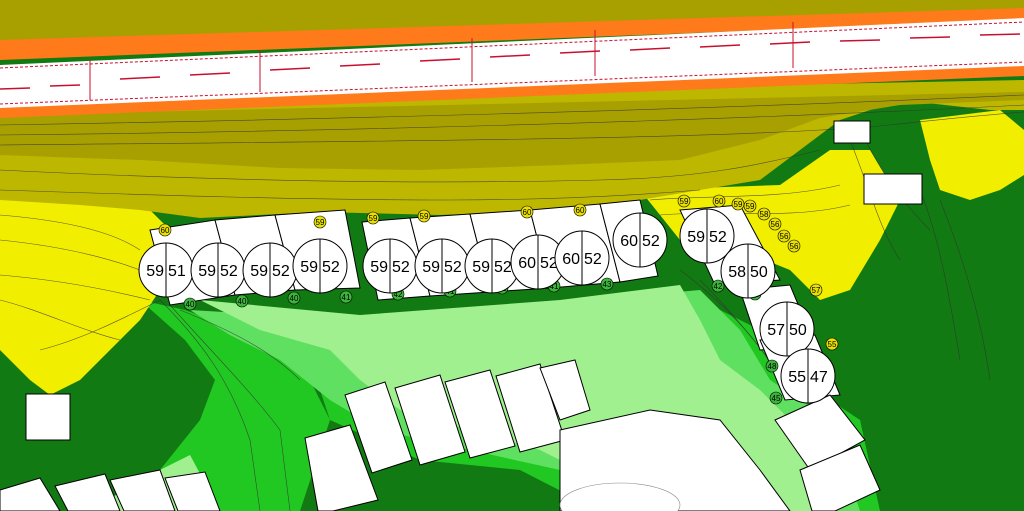 The width and height of the screenshot is (1024, 511). I want to click on receiver-point: 59 51, so click(166, 270).